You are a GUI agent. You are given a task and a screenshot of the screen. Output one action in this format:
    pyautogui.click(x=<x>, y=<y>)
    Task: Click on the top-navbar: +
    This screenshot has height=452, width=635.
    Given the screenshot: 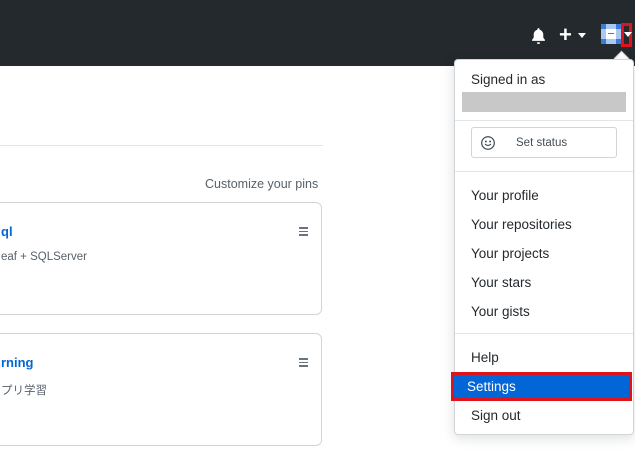 What is the action you would take?
    pyautogui.click(x=317, y=33)
    